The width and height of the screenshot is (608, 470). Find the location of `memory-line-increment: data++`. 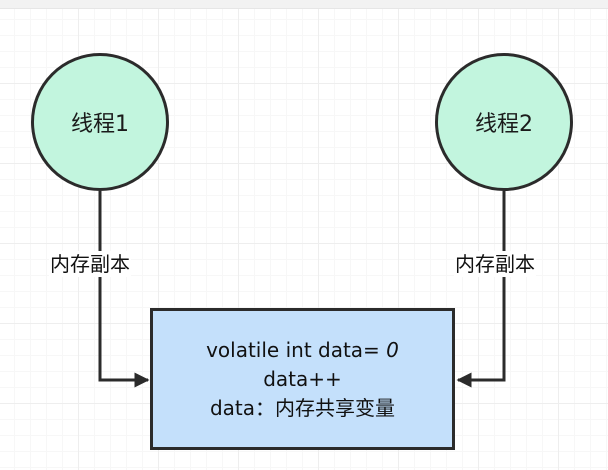

memory-line-increment: data++ is located at coordinates (302, 378).